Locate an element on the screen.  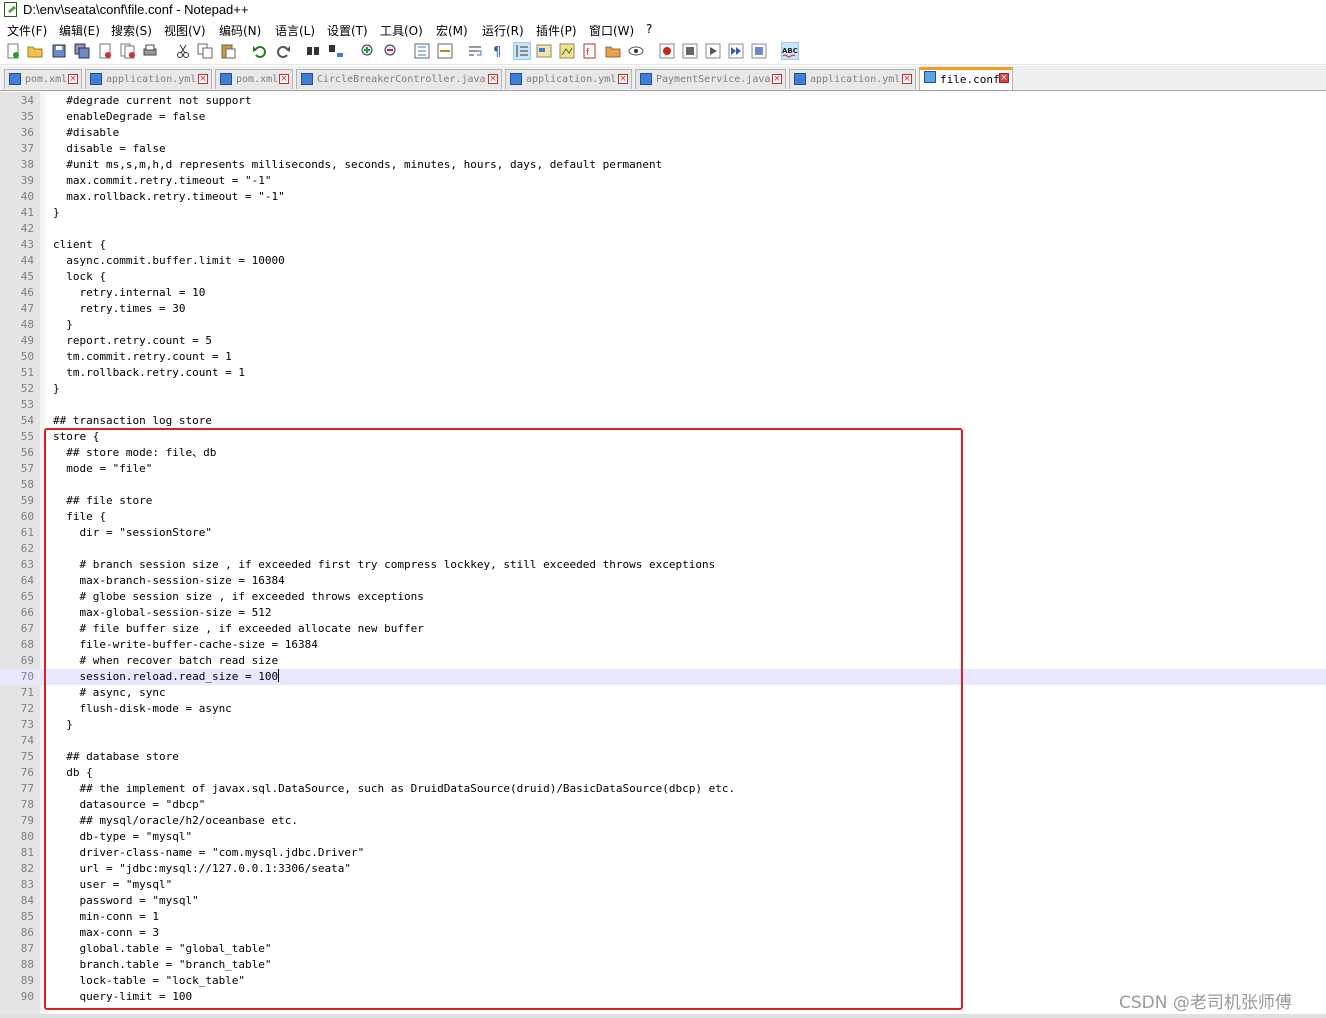
doc-map-icon is located at coordinates (567, 51).